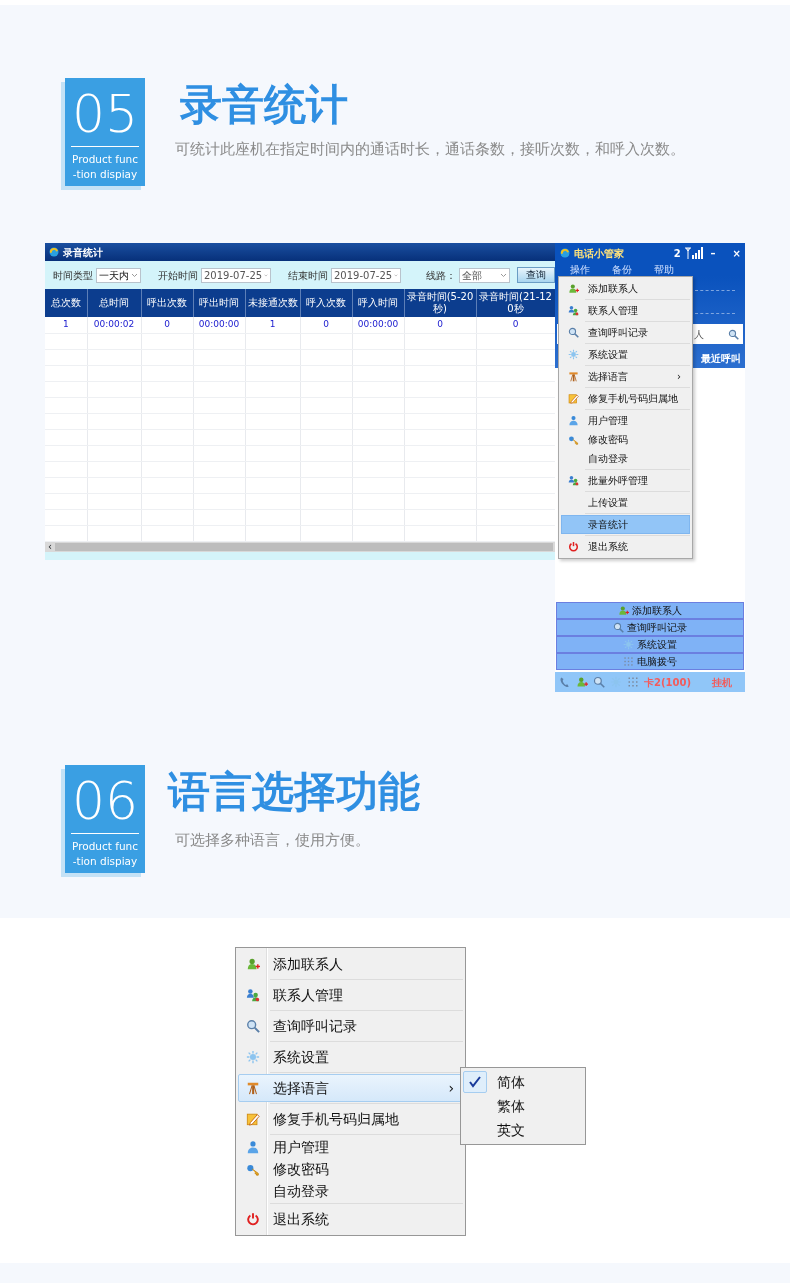 The width and height of the screenshot is (790, 1283). I want to click on section-description: 可选择多种语言，使用方便。, so click(273, 841).